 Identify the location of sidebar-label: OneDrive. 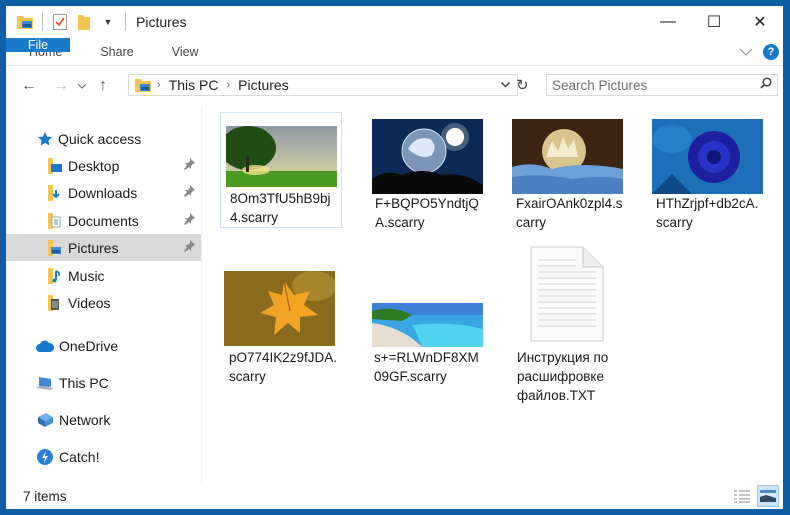
(89, 345).